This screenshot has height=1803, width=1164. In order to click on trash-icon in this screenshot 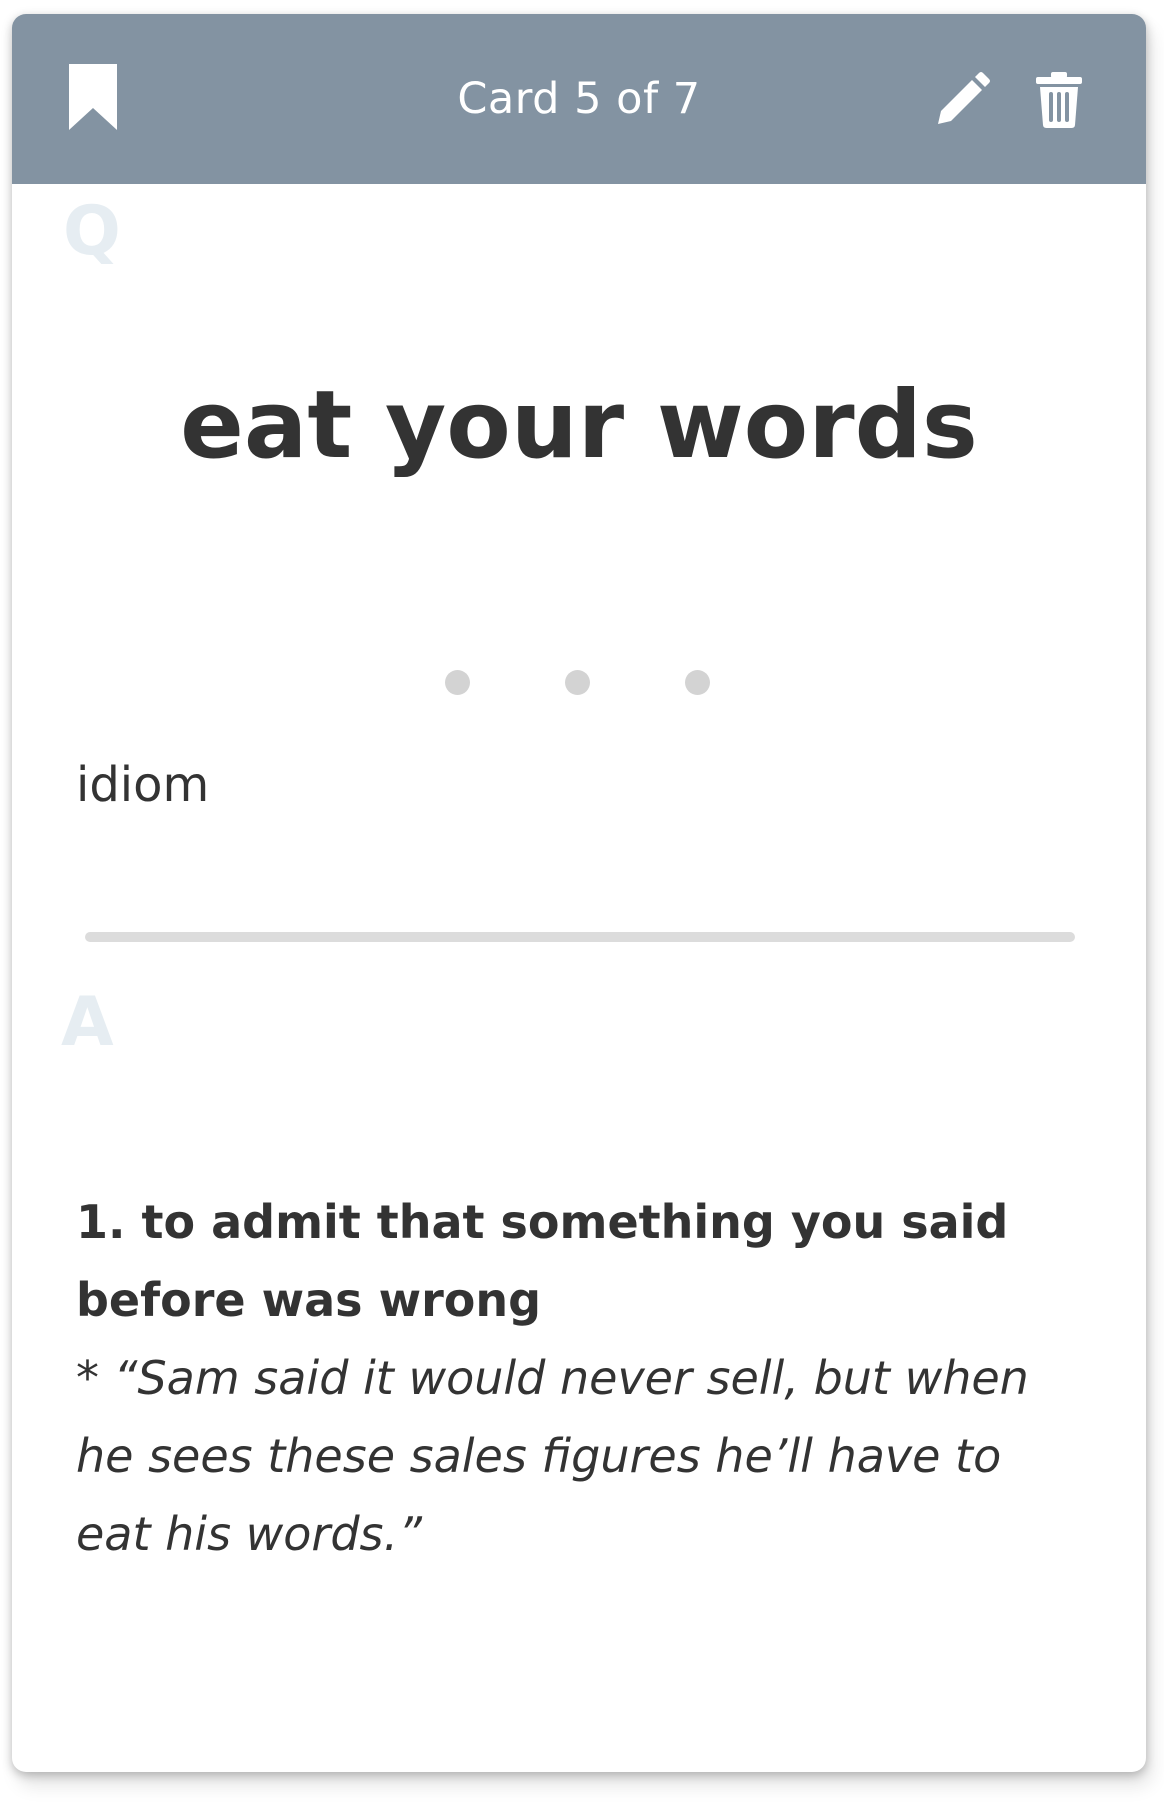, I will do `click(1059, 100)`.